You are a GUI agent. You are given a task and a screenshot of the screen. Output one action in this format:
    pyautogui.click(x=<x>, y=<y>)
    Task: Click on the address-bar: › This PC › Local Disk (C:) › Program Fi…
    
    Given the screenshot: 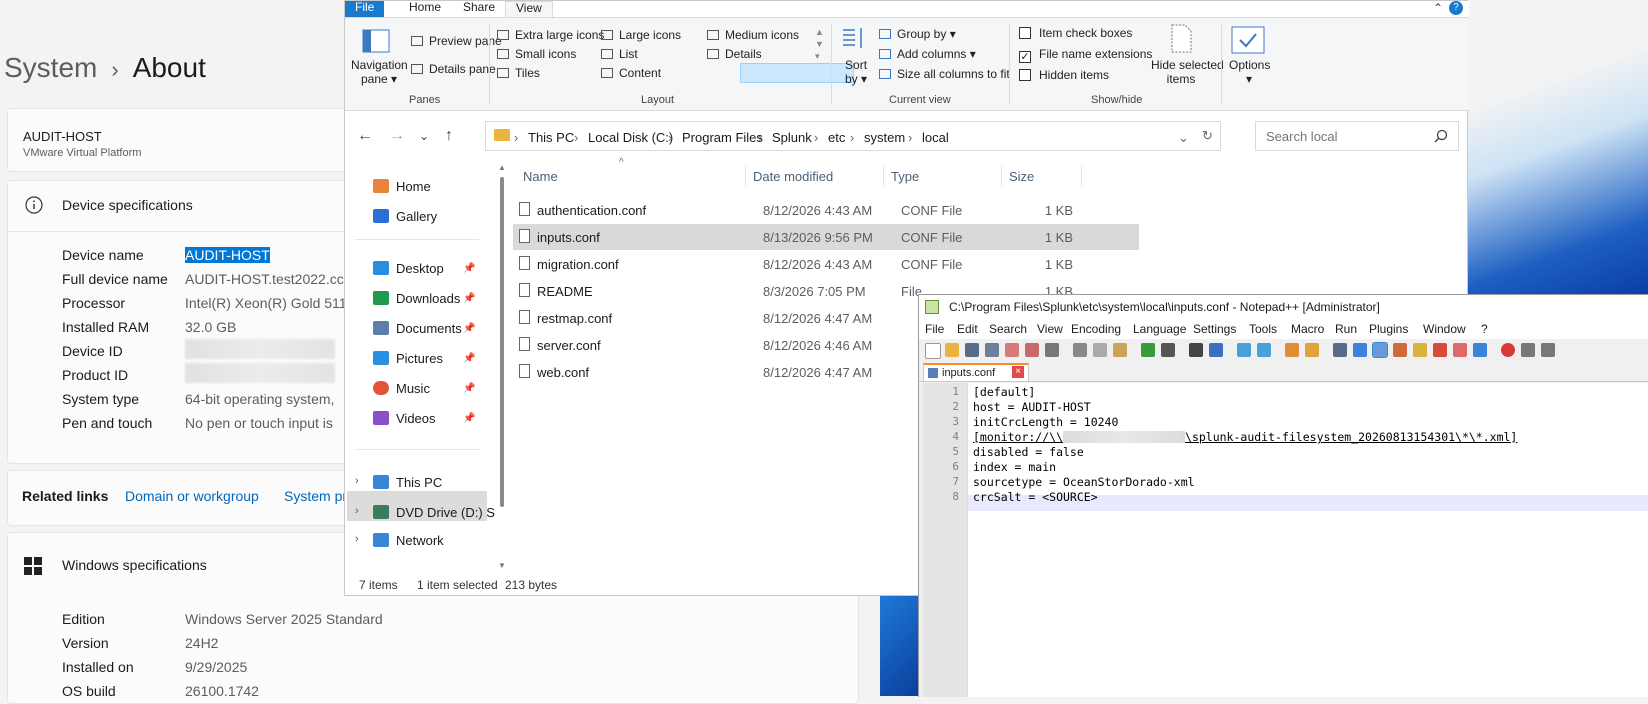 What is the action you would take?
    pyautogui.click(x=853, y=136)
    